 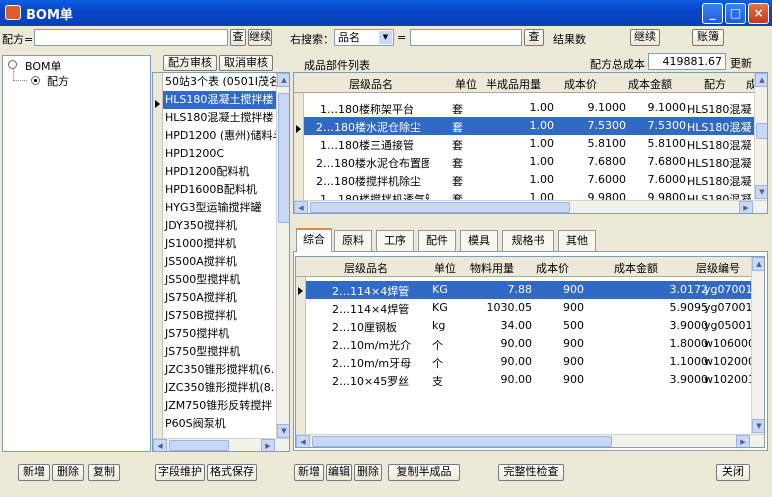 I want to click on field-maintenance-button: 字段维护, so click(x=180, y=472).